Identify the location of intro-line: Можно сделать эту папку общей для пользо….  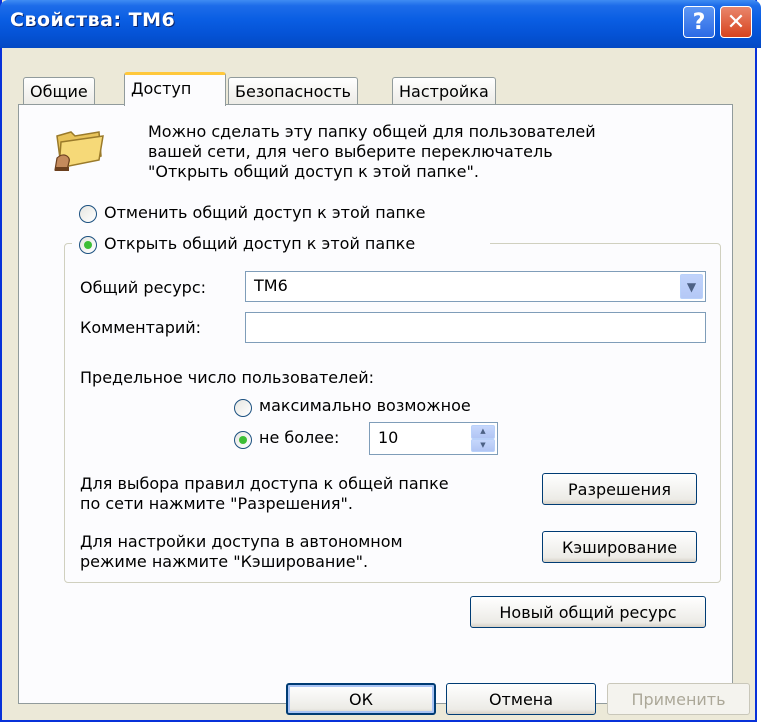
(372, 131).